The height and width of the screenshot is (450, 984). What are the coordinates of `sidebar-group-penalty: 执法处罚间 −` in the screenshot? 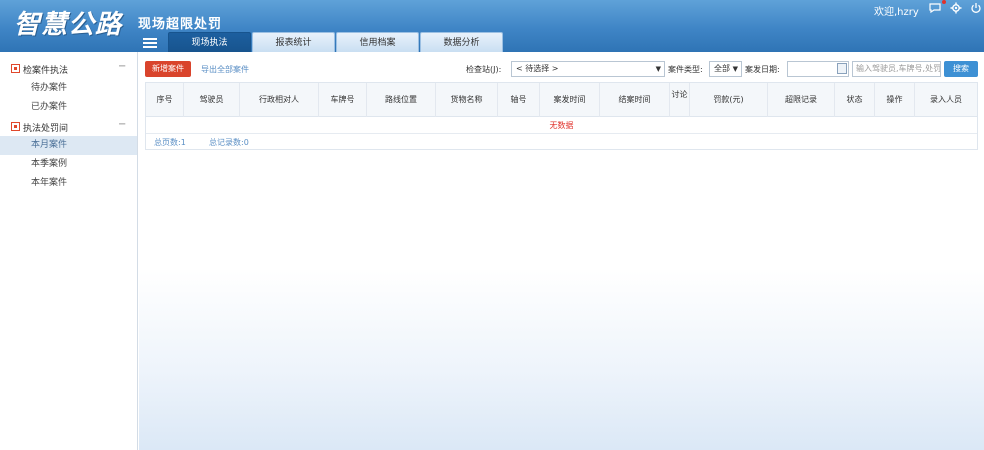 It's located at (69, 127).